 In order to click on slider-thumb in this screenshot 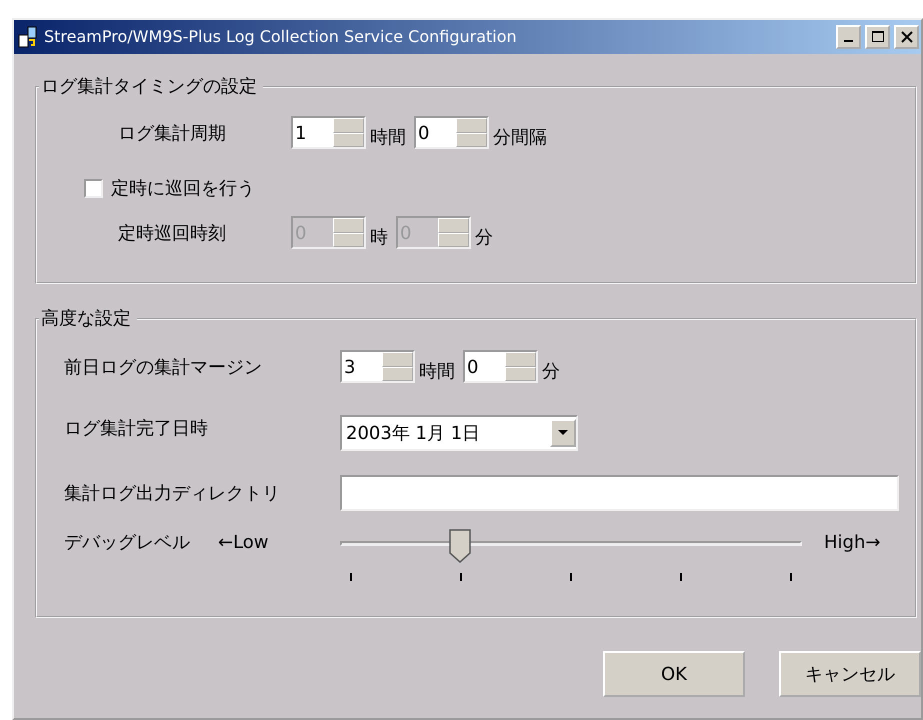, I will do `click(460, 546)`.